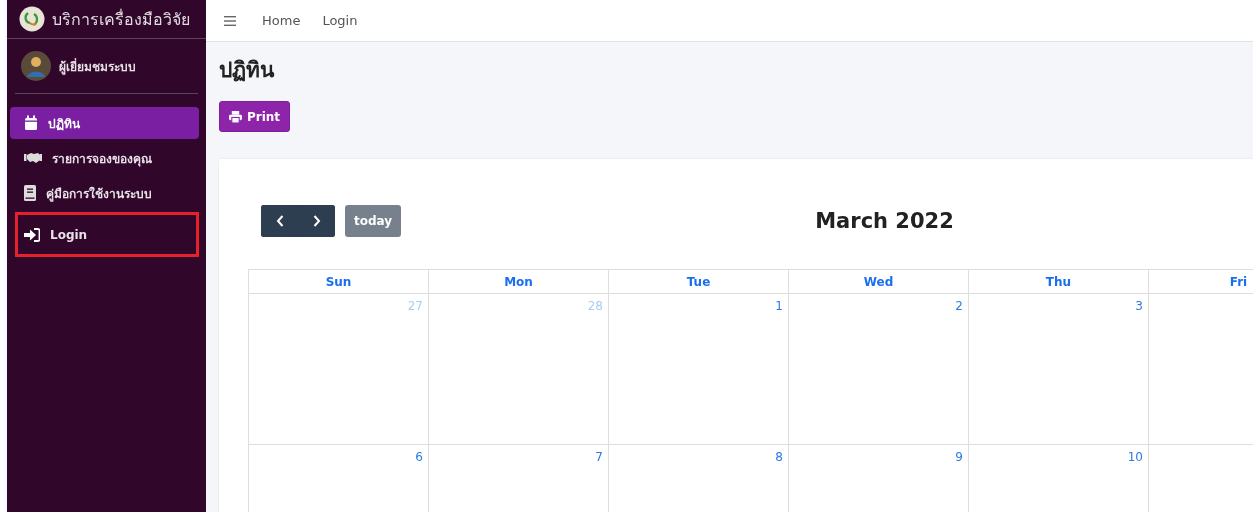  What do you see at coordinates (97, 66) in the screenshot?
I see `user-name: ผู้เยี่ยมชมระบบ` at bounding box center [97, 66].